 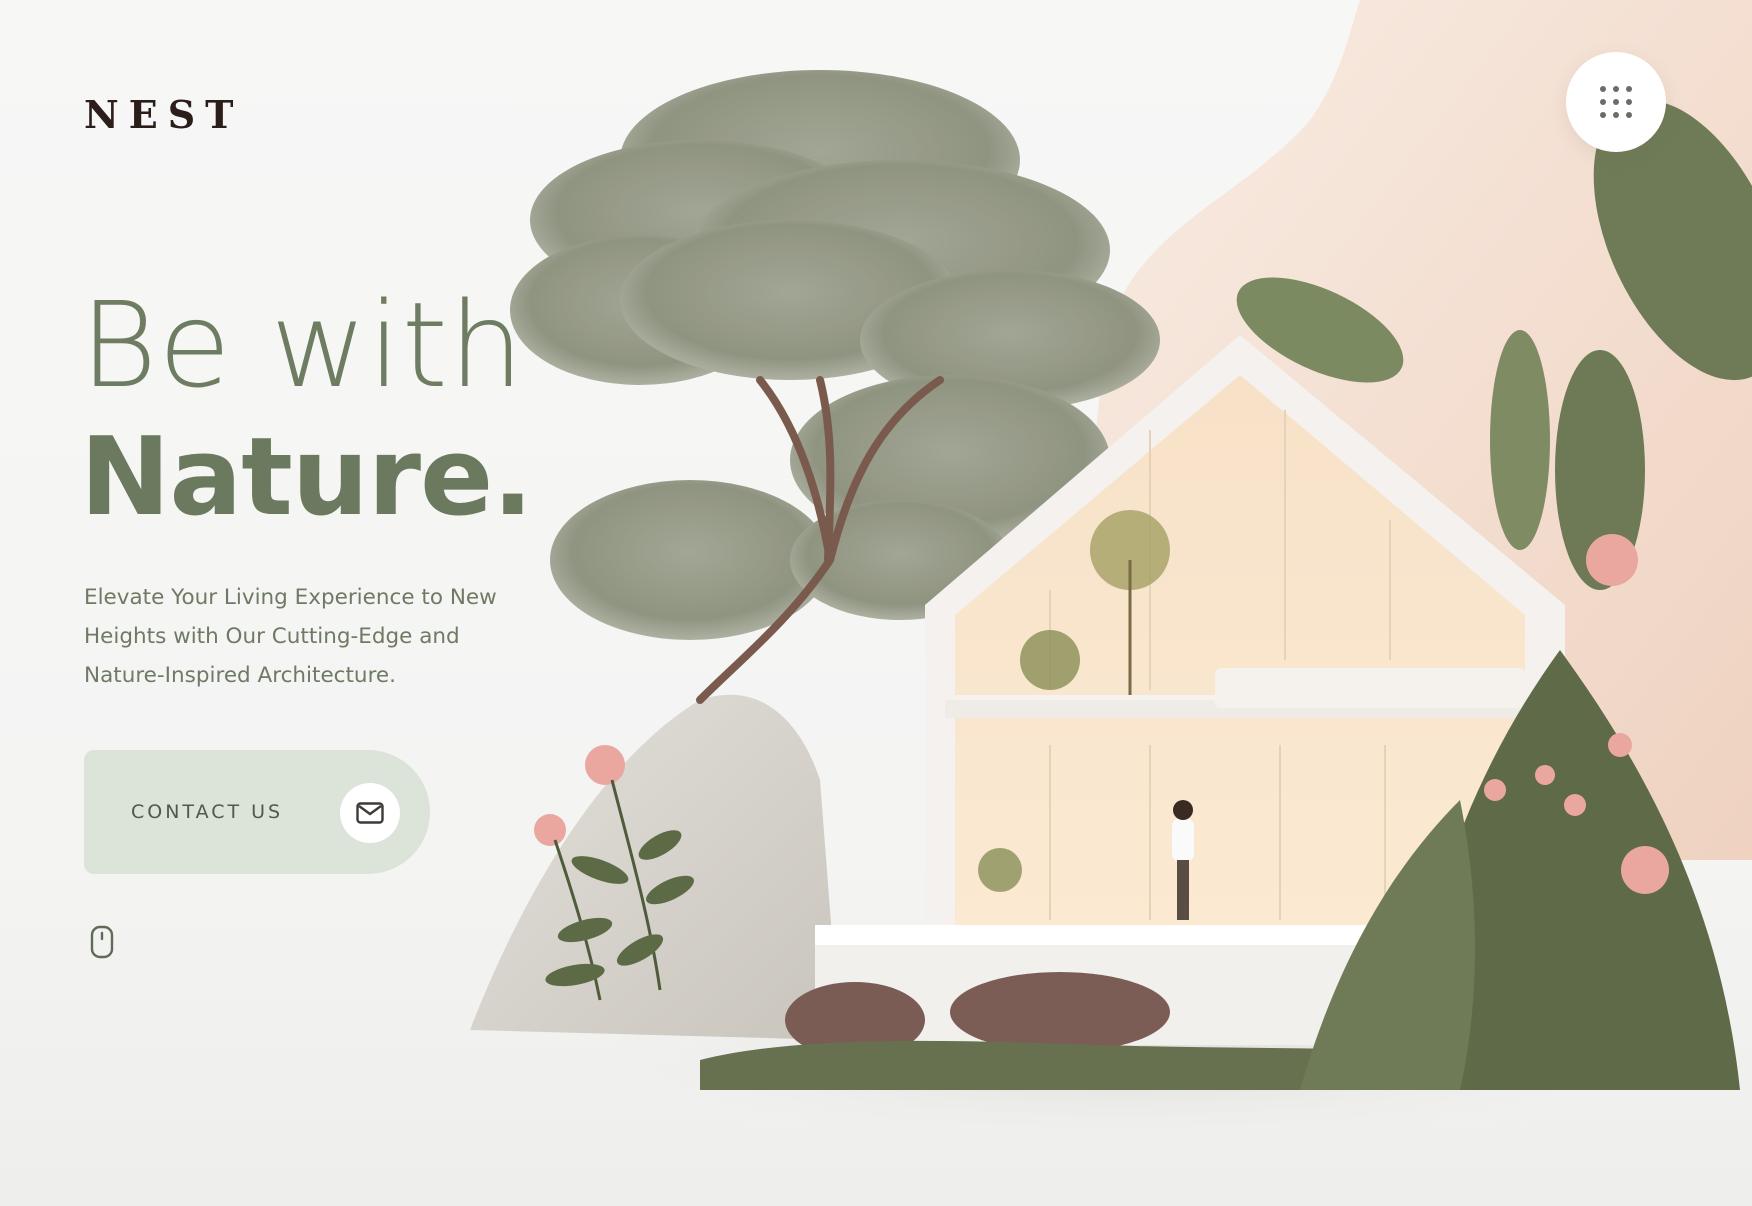 What do you see at coordinates (207, 812) in the screenshot?
I see `contact-us-label: CONTACT US` at bounding box center [207, 812].